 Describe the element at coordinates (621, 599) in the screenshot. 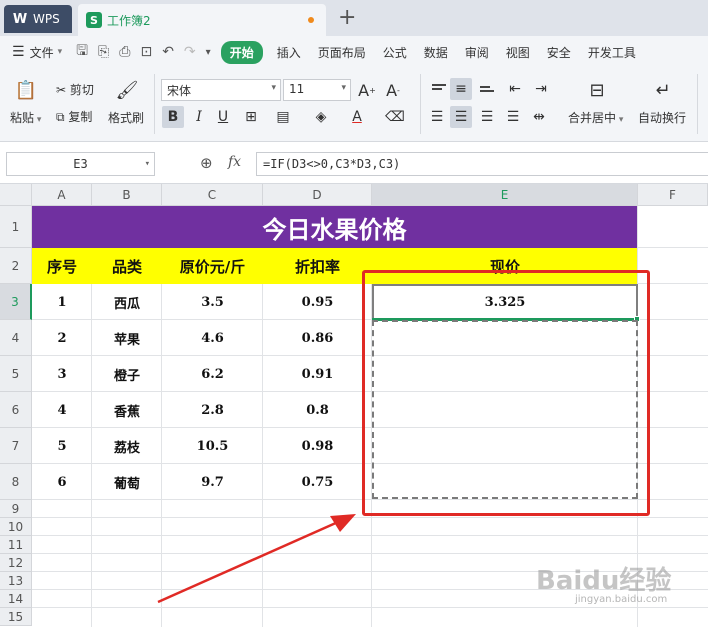

I see `baidu-watermark-url: jingyan.baidu.com` at that location.